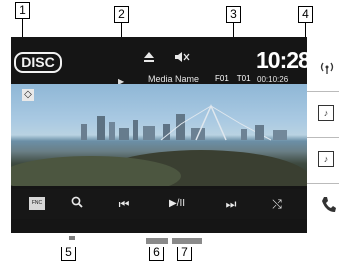  Describe the element at coordinates (273, 79) in the screenshot. I see `elapsed-time: 00:10:26` at that location.